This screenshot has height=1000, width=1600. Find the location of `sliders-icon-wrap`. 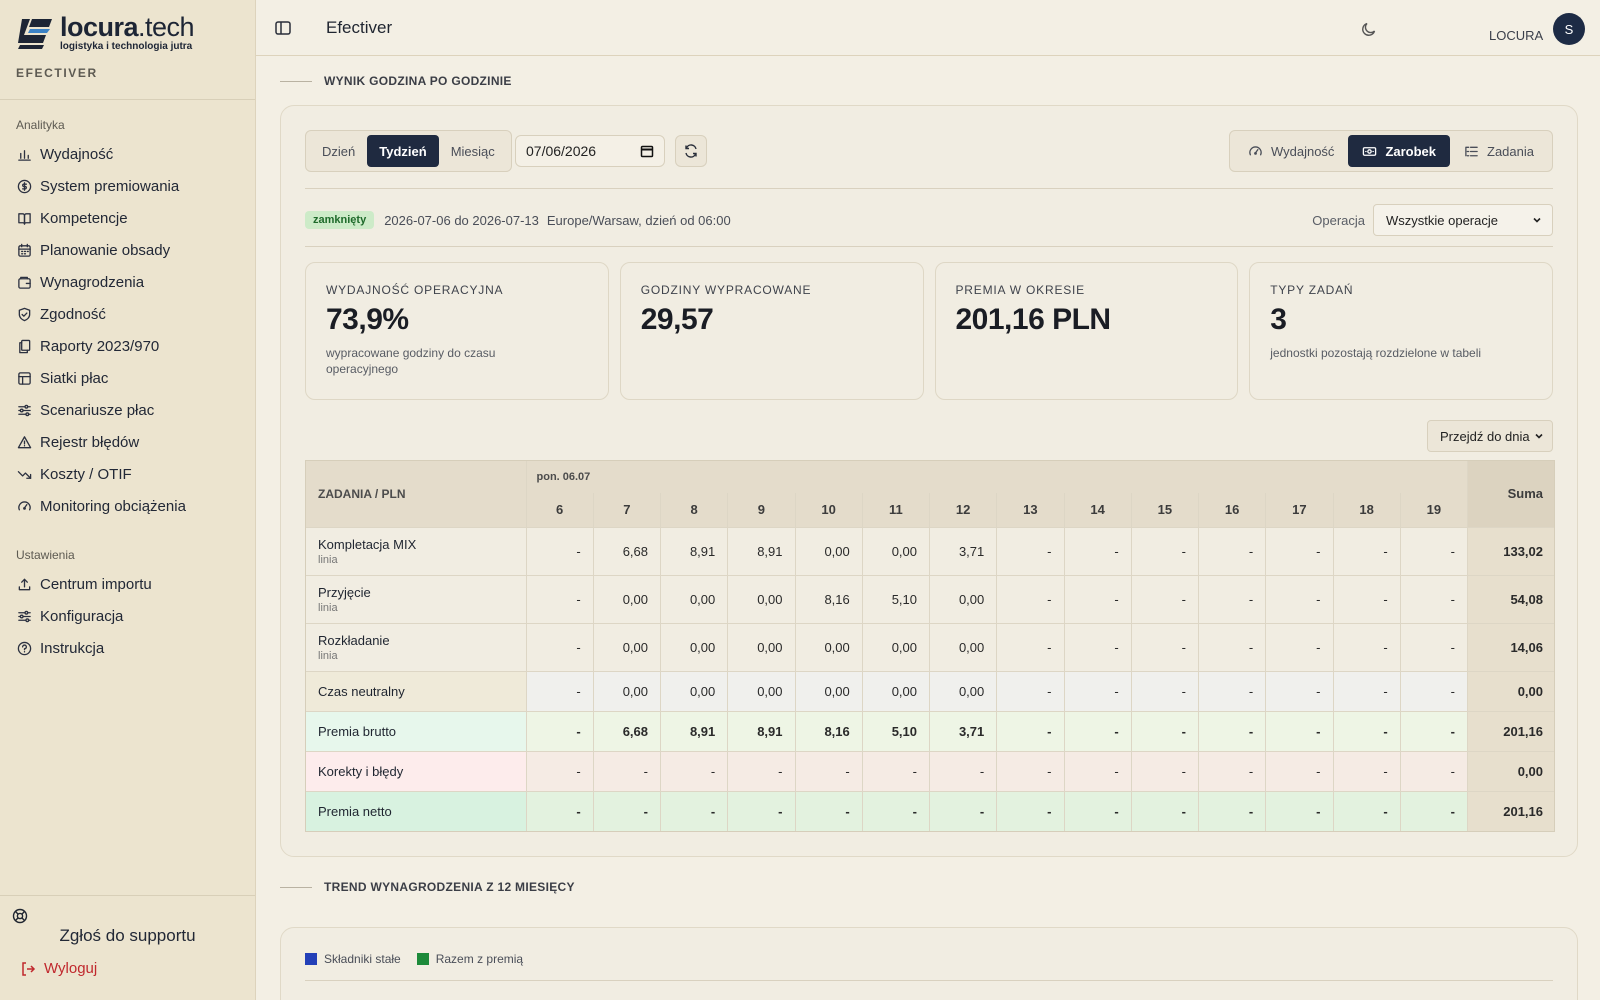

sliders-icon-wrap is located at coordinates (24, 616).